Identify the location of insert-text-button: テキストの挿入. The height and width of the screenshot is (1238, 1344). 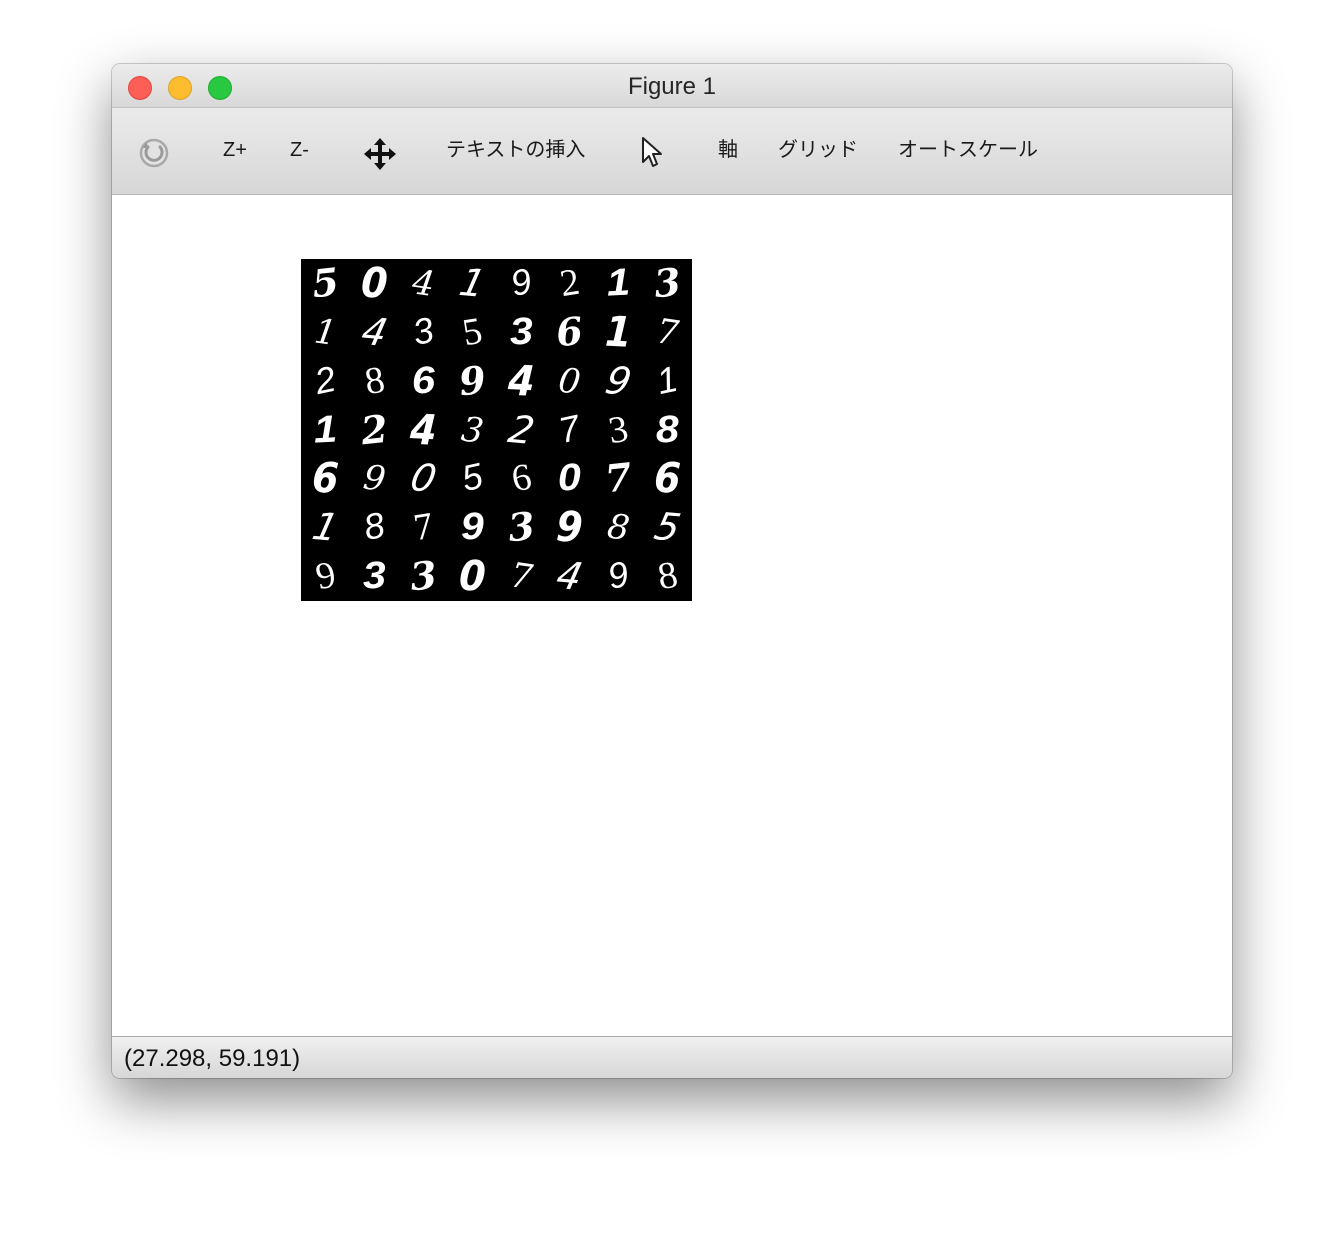
(515, 150).